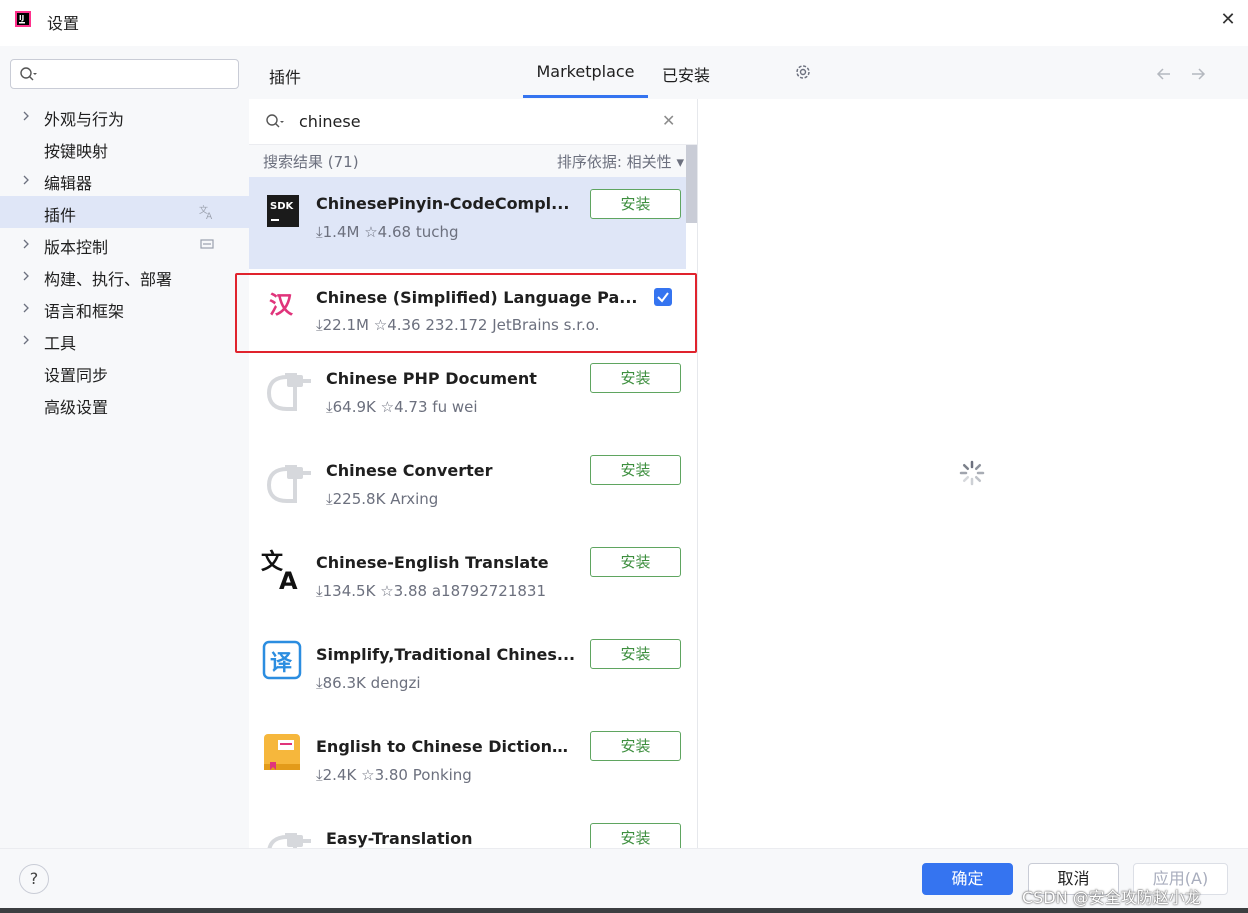 The image size is (1248, 913). I want to click on plugin-meta: ⤓134.5K ☆3.88 a18792721831, so click(431, 591).